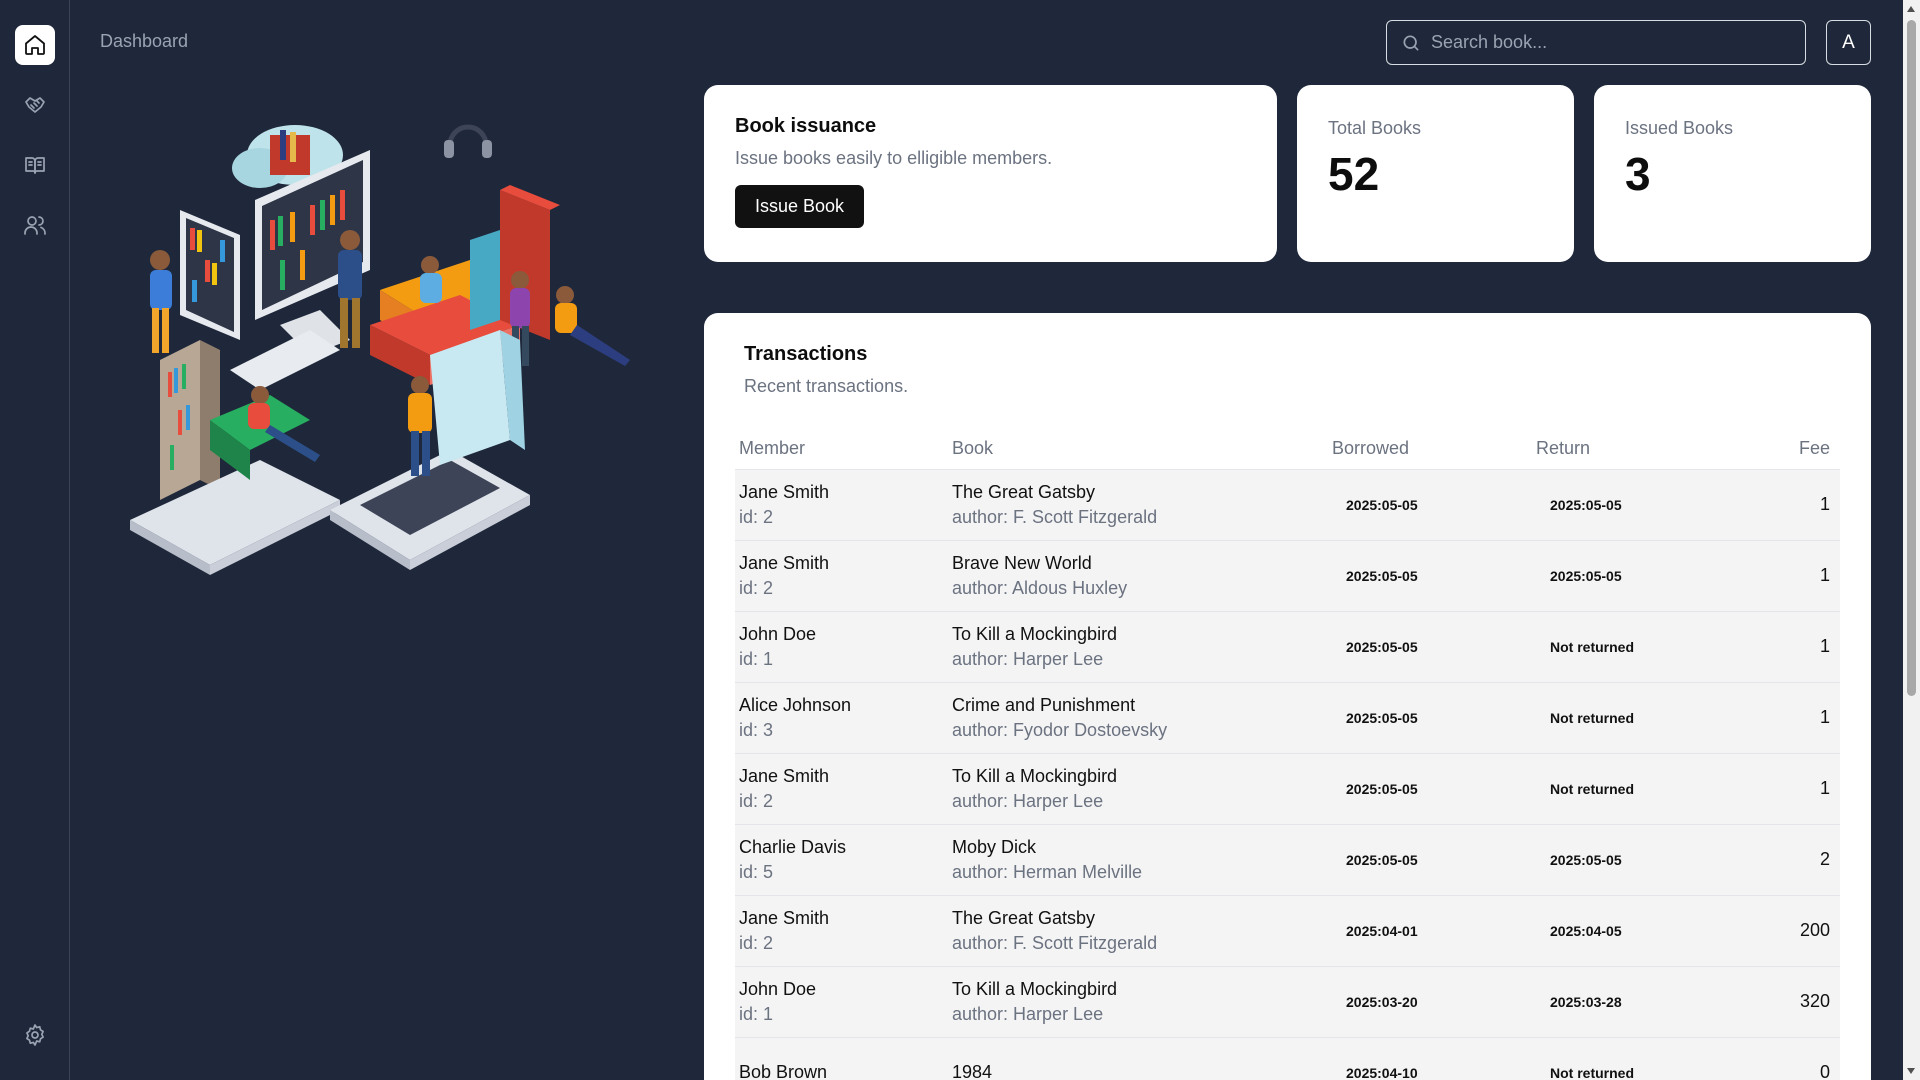  I want to click on book-author: author: Fyodor Dostoevsky, so click(1060, 729).